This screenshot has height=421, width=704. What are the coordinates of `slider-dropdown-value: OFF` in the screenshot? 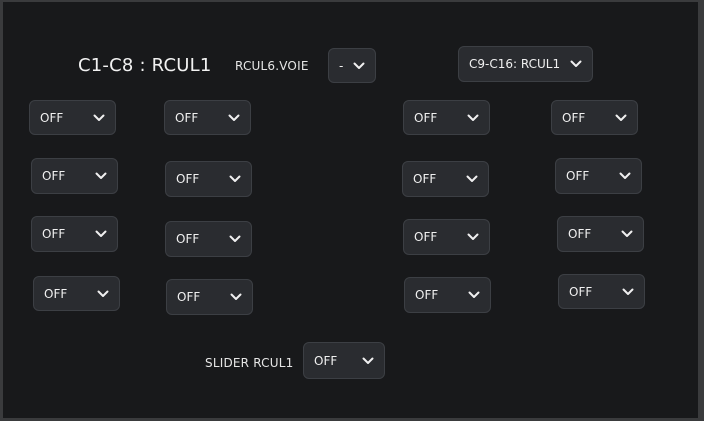 It's located at (326, 360).